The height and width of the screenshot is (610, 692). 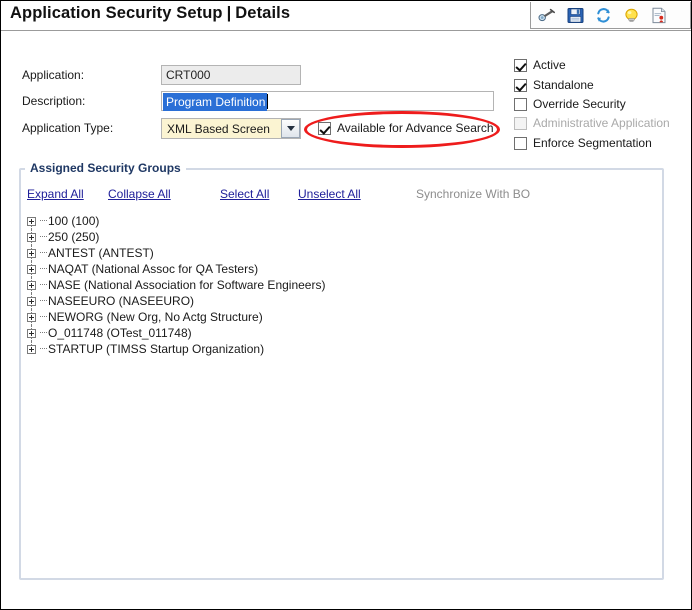 I want to click on tree-node: STARTUP (TIMSS Startup Organization), so click(x=327, y=349).